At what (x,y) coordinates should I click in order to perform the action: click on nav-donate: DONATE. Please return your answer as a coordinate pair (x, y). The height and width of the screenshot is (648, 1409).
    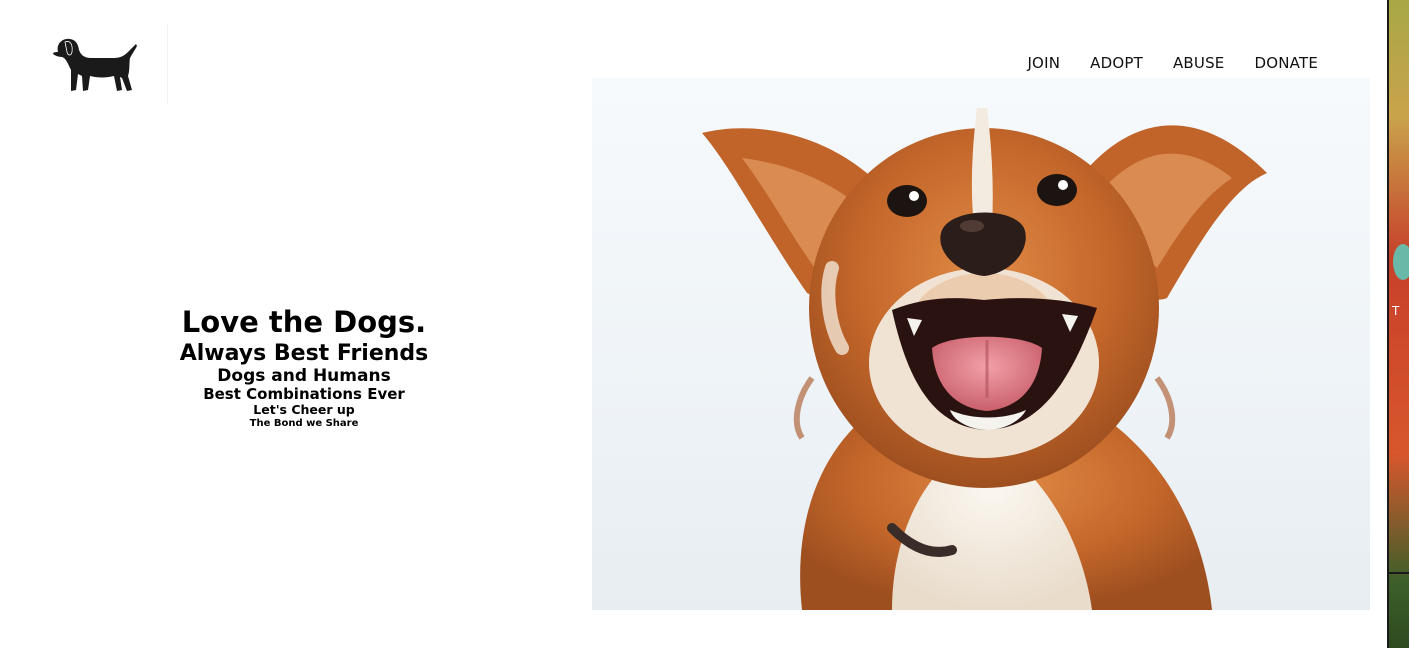
    Looking at the image, I should click on (1286, 63).